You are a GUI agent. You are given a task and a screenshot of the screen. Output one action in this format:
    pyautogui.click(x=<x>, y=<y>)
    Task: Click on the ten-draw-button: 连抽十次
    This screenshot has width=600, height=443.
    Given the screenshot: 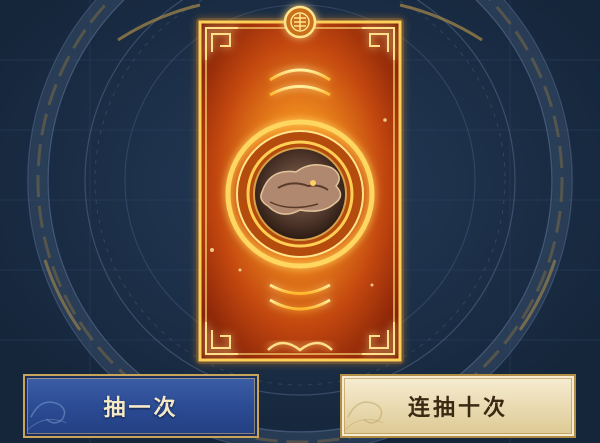 What is the action you would take?
    pyautogui.click(x=458, y=406)
    